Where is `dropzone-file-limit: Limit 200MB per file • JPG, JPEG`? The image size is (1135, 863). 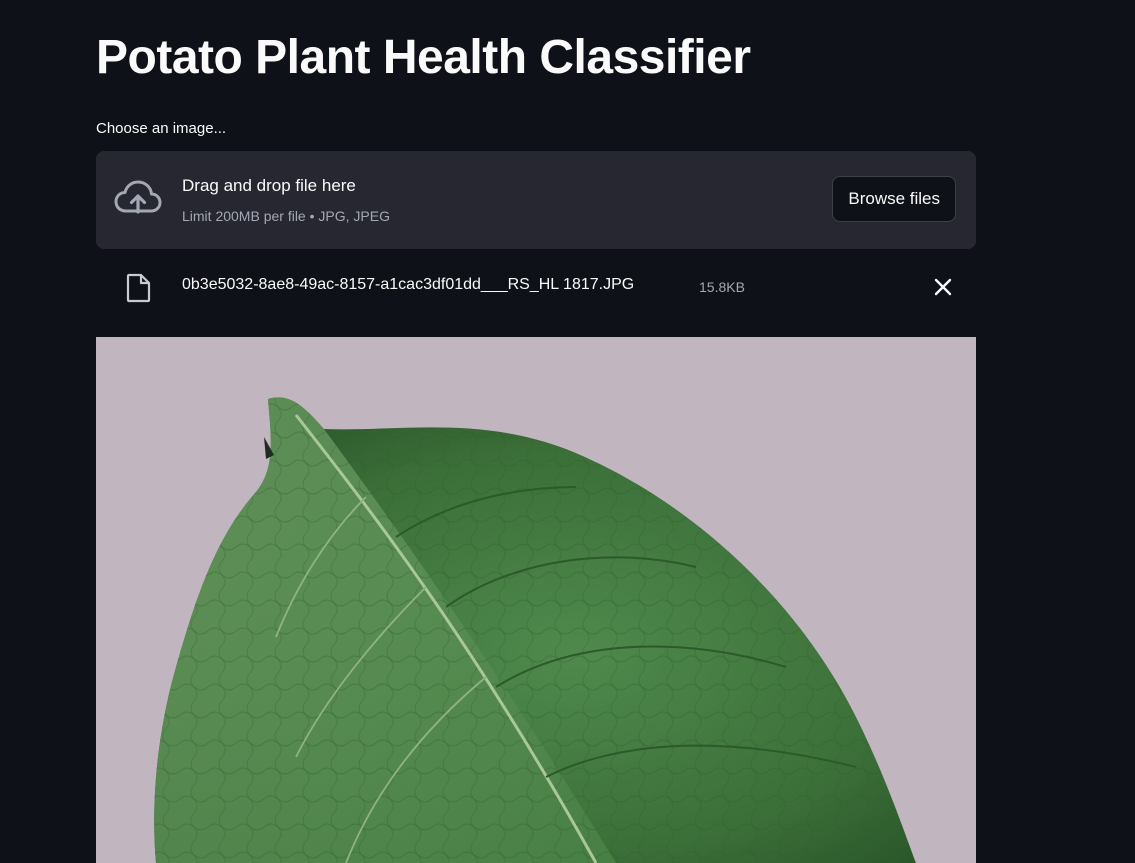 dropzone-file-limit: Limit 200MB per file • JPG, JPEG is located at coordinates (286, 216).